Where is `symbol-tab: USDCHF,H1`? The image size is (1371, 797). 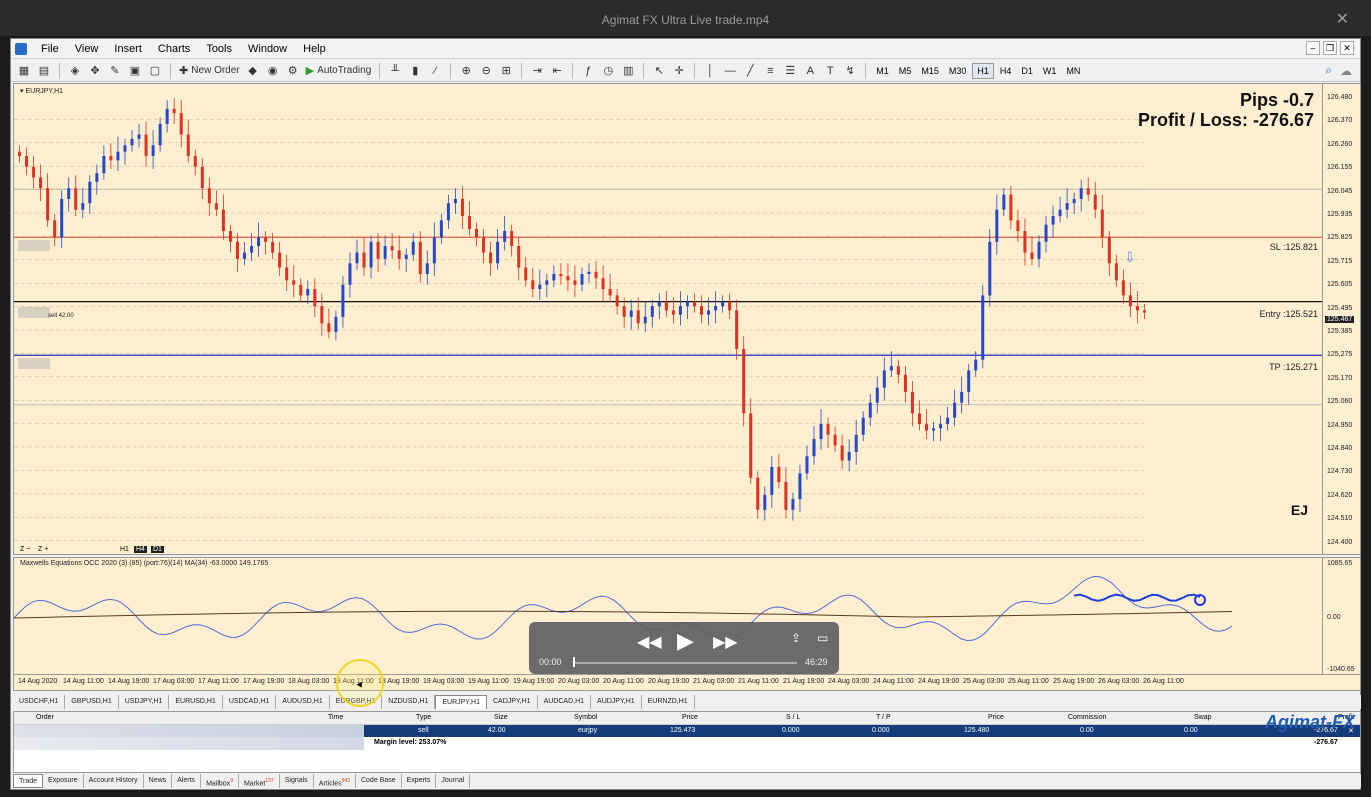
symbol-tab: USDCHF,H1 is located at coordinates (39, 702).